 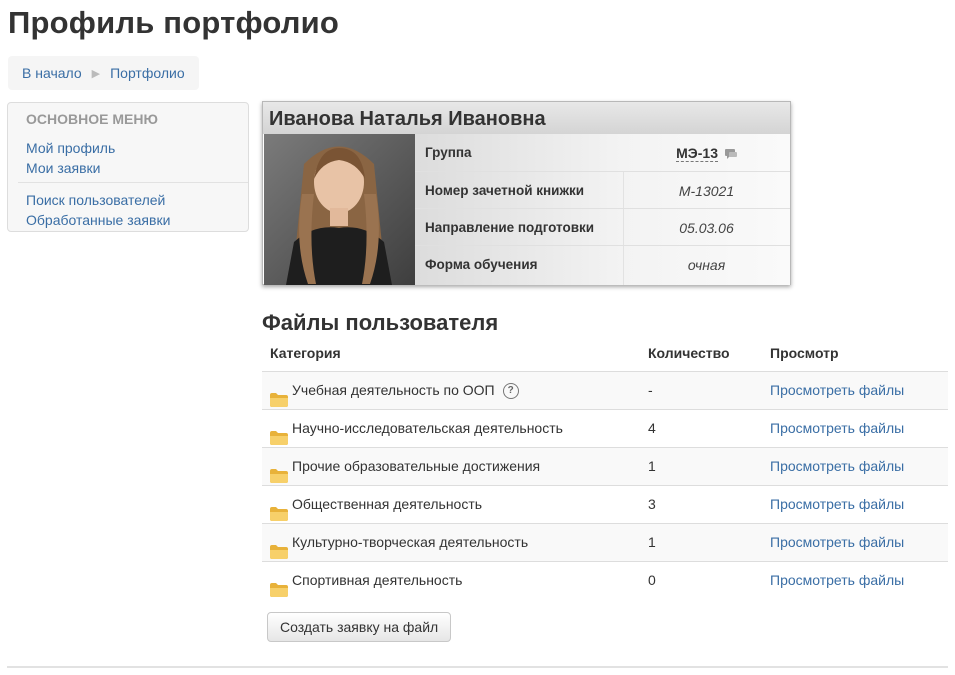 I want to click on profile-photo, so click(x=339, y=209).